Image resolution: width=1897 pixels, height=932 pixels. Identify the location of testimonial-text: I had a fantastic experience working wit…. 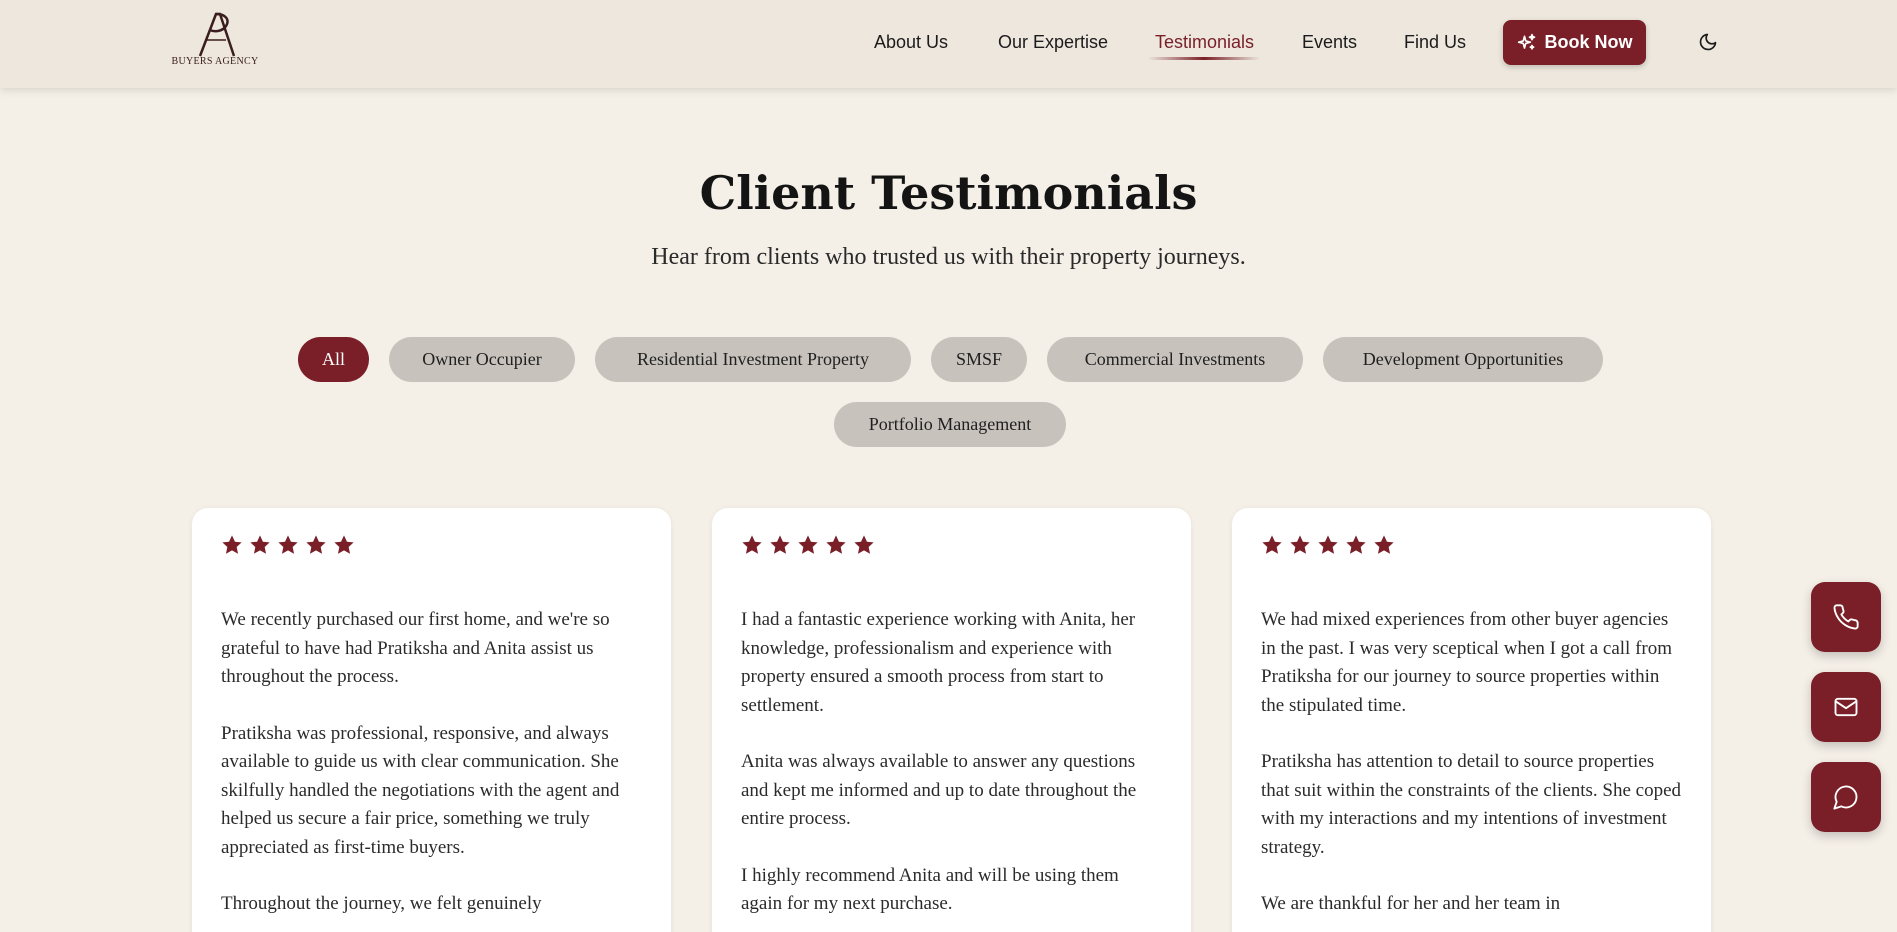
(951, 762).